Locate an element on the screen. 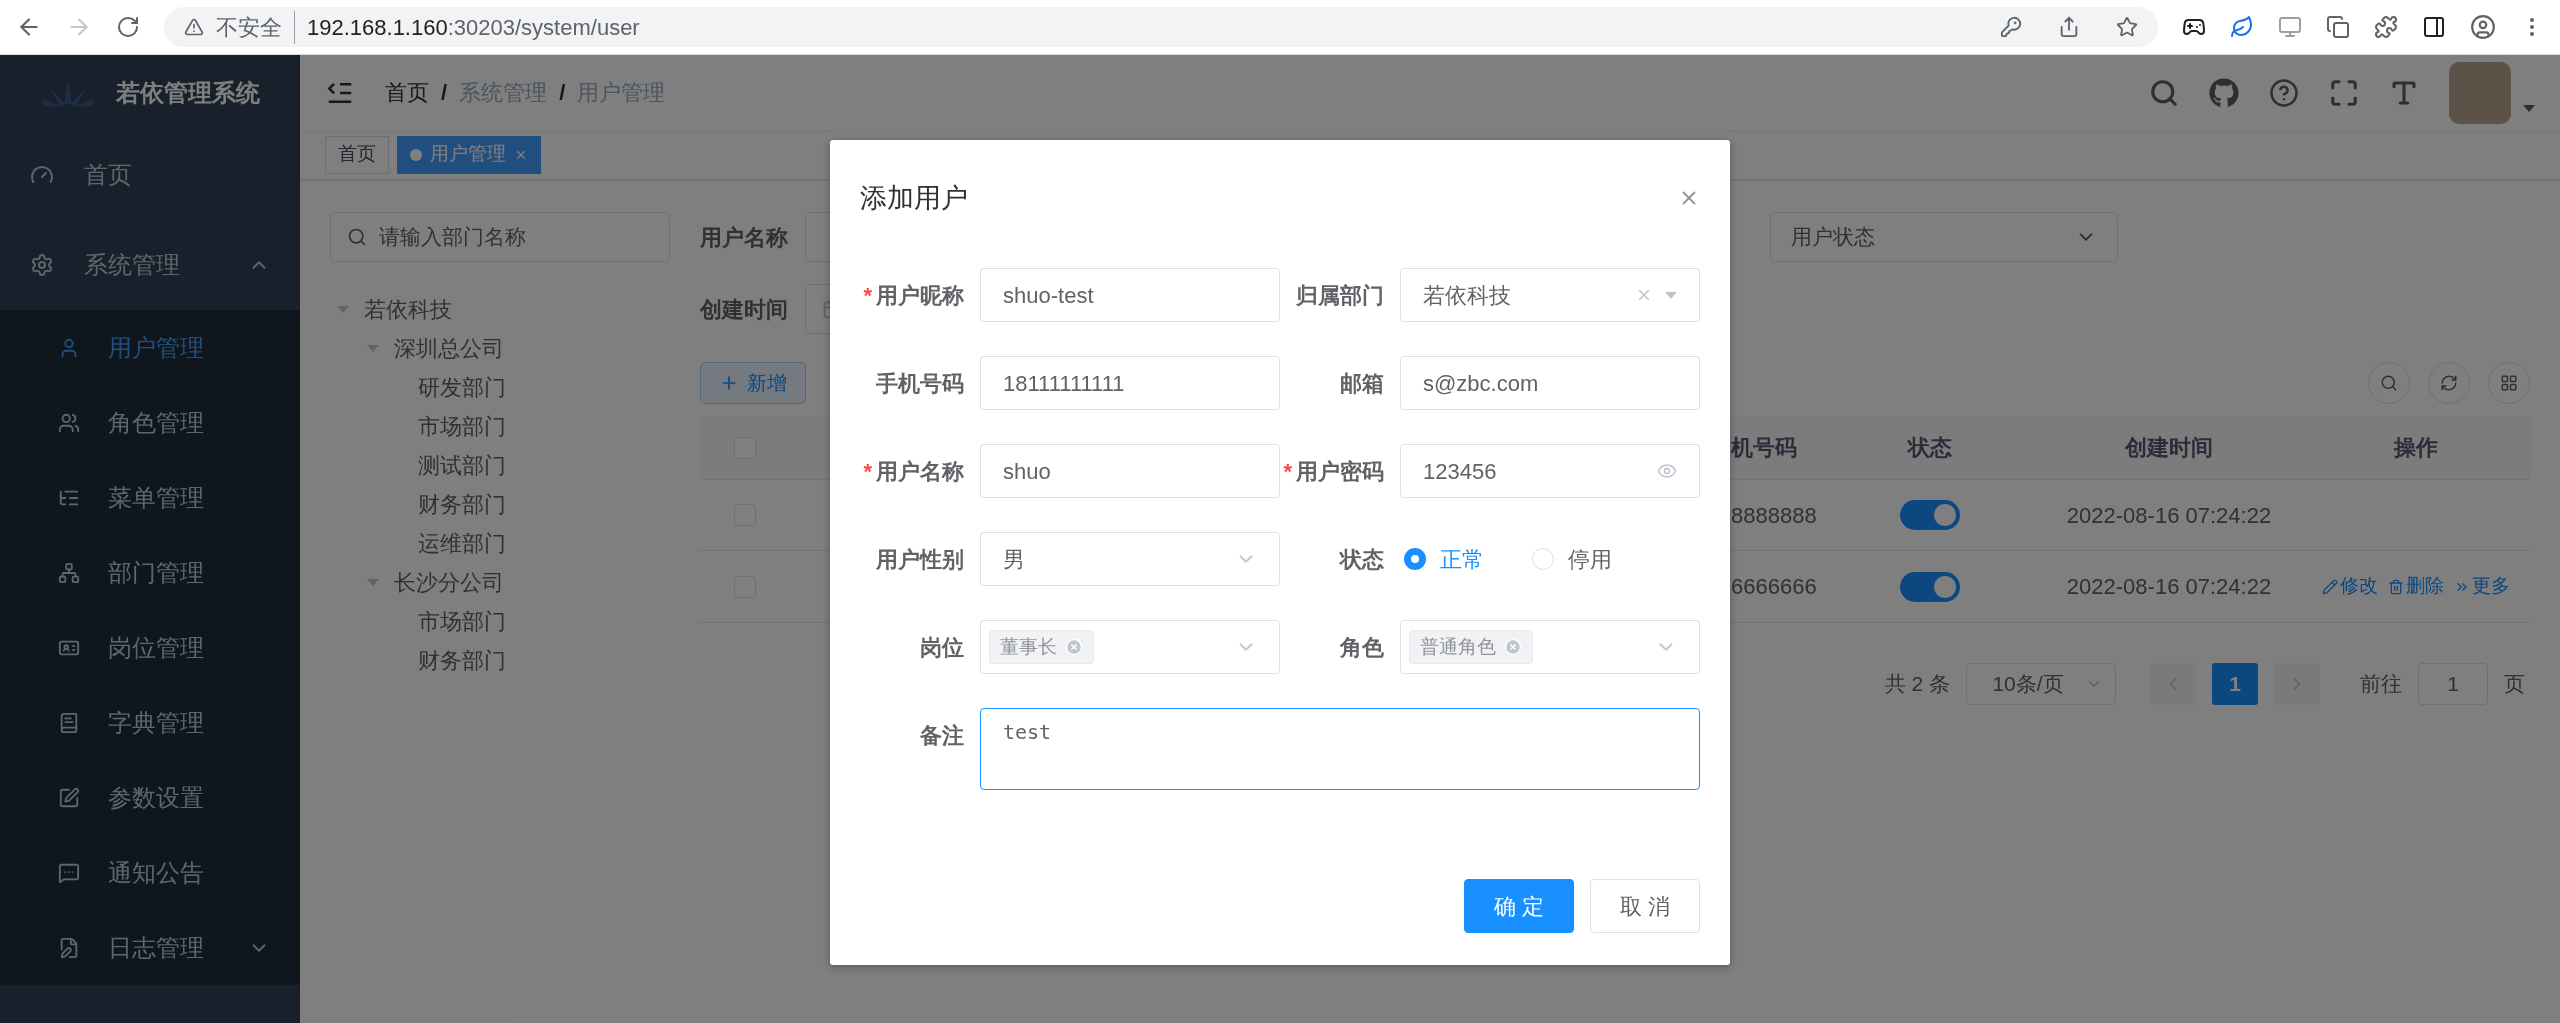  select-field: 用户状态 is located at coordinates (1944, 237).